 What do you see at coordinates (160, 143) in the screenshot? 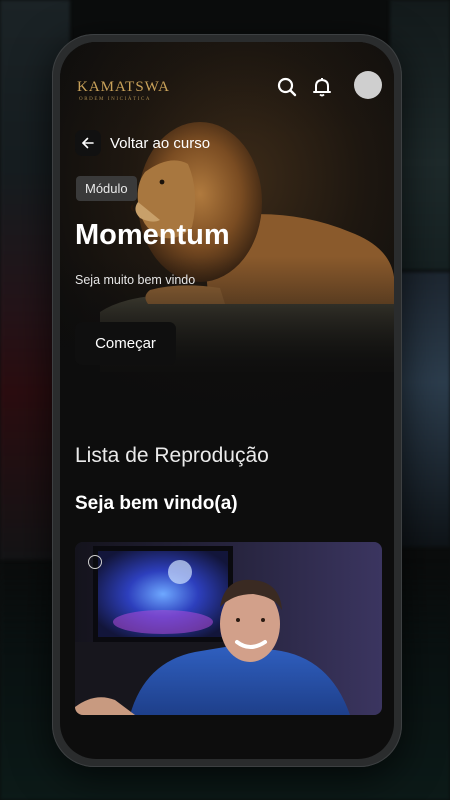
I see `back-label: Voltar ao curso` at bounding box center [160, 143].